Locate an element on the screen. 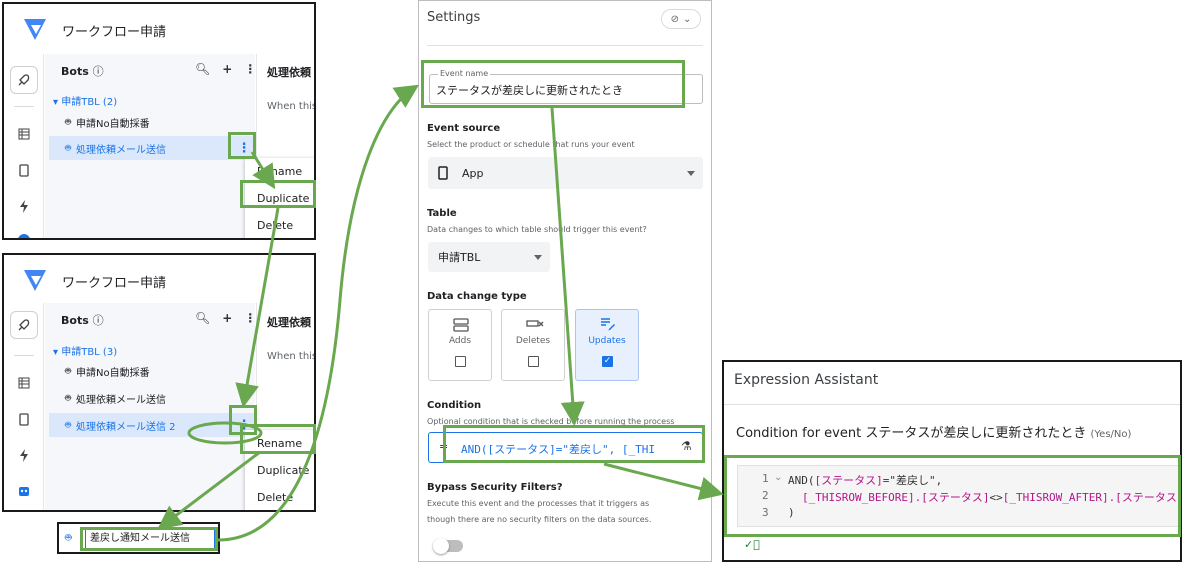  expression-title: Expression Assistant is located at coordinates (806, 380).